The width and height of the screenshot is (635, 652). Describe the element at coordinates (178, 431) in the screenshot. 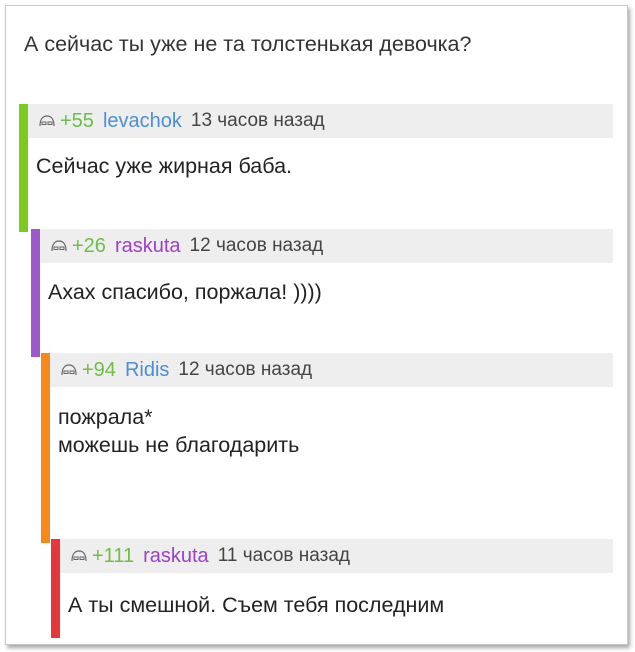

I see `comment-text: пожрала* можешь не благодарить` at that location.